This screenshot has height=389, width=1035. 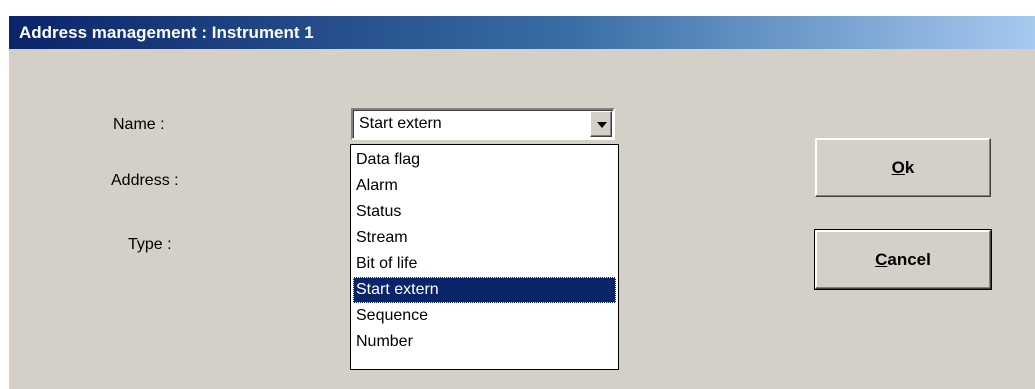 I want to click on name-label: Name :, so click(x=139, y=124).